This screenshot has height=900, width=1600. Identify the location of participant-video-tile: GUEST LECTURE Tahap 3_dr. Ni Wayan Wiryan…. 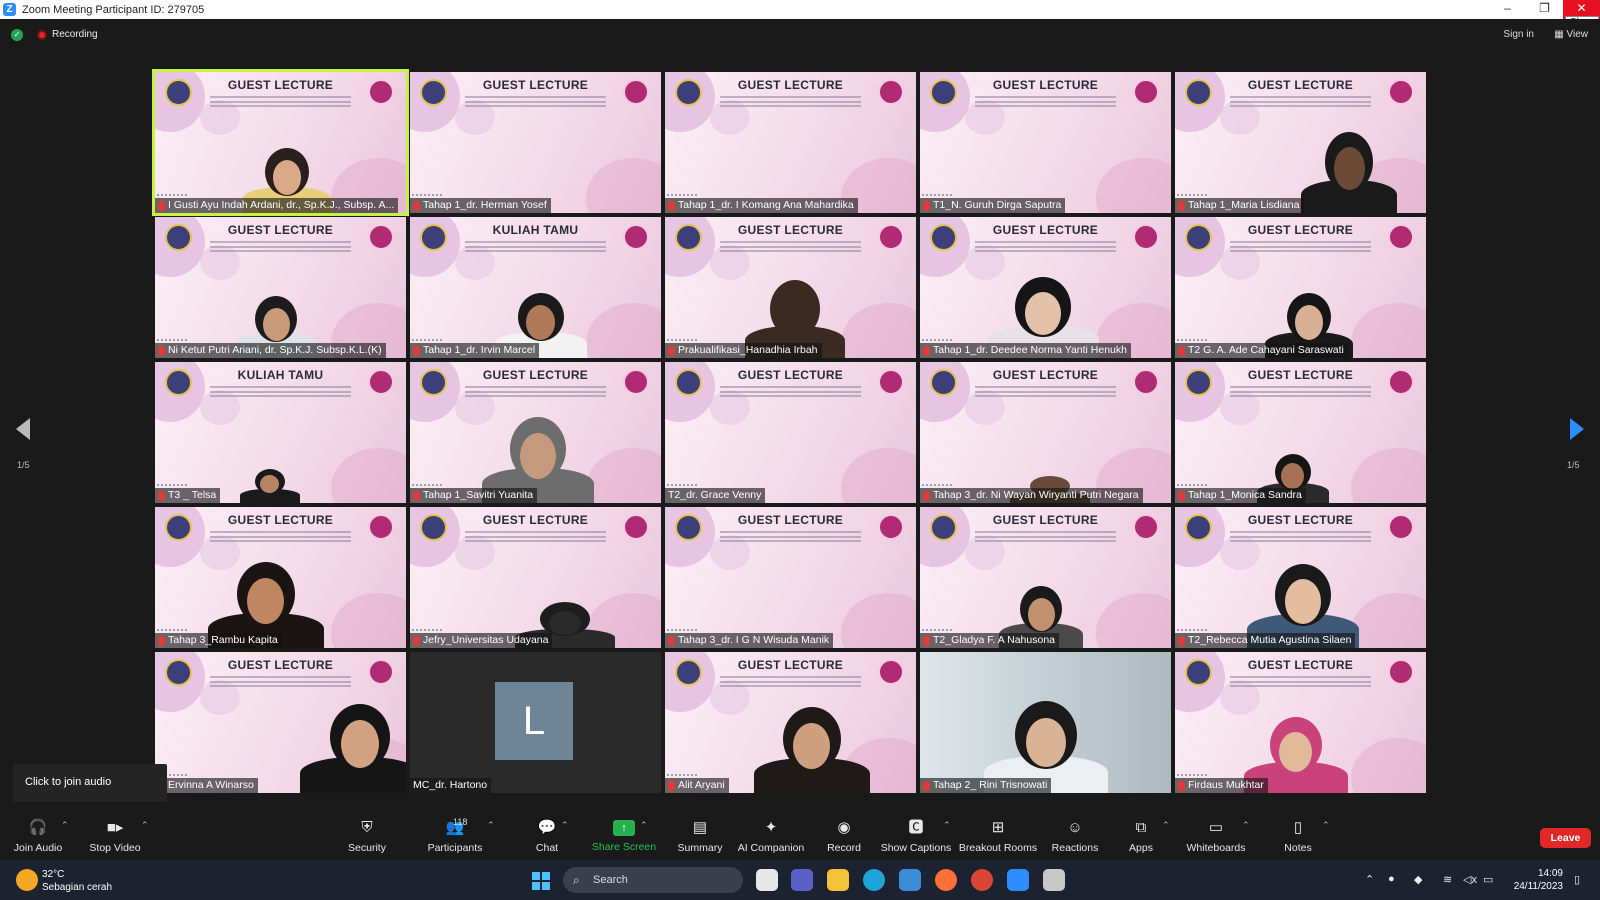
(1045, 432).